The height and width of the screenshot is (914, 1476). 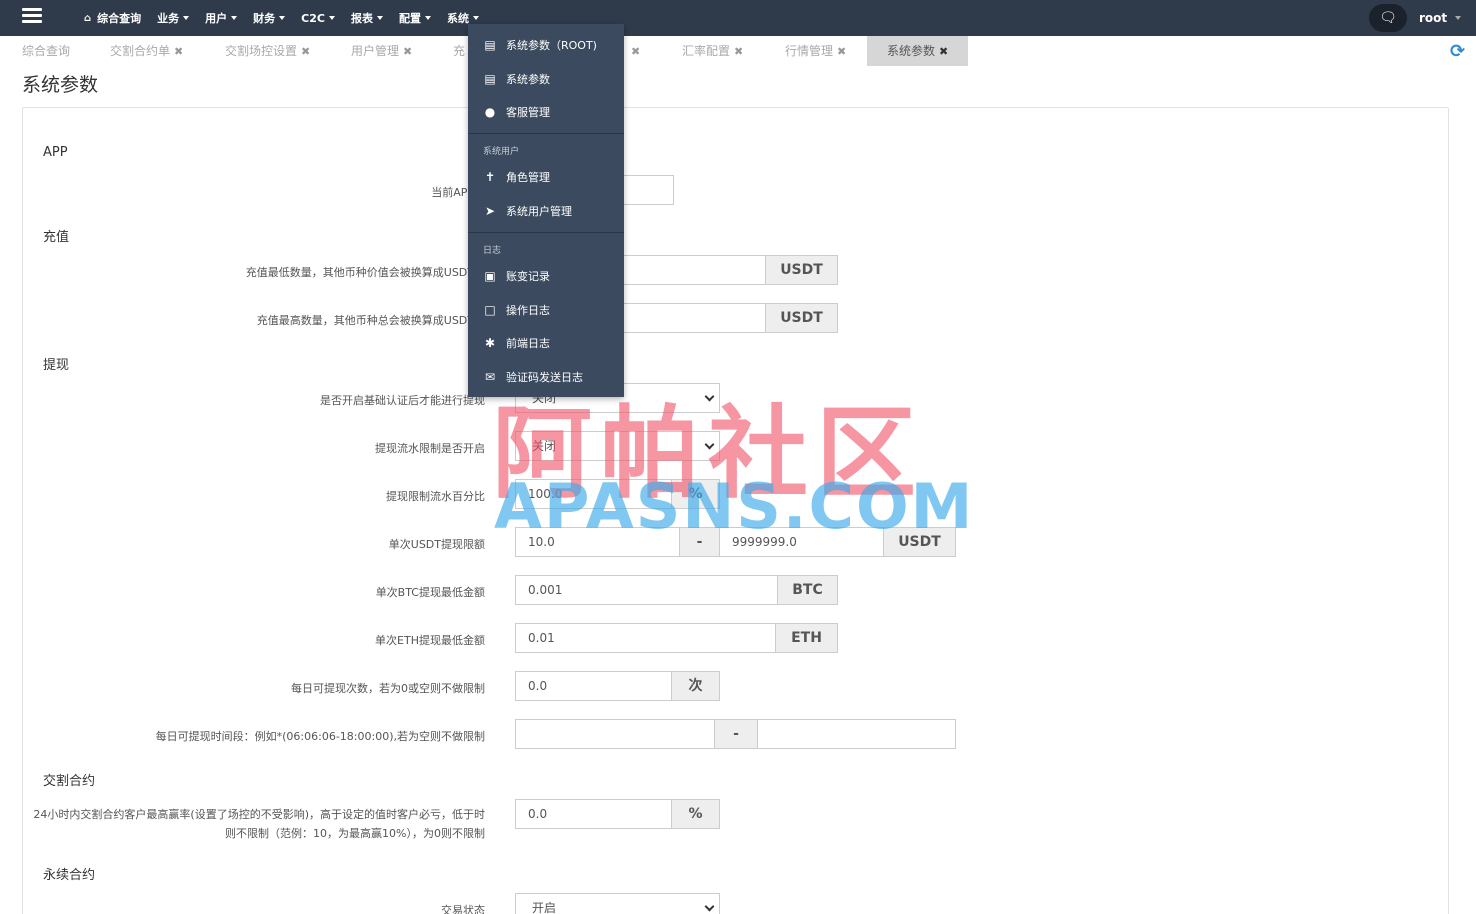 What do you see at coordinates (501, 152) in the screenshot?
I see `menu-header-system-users: 系统用户` at bounding box center [501, 152].